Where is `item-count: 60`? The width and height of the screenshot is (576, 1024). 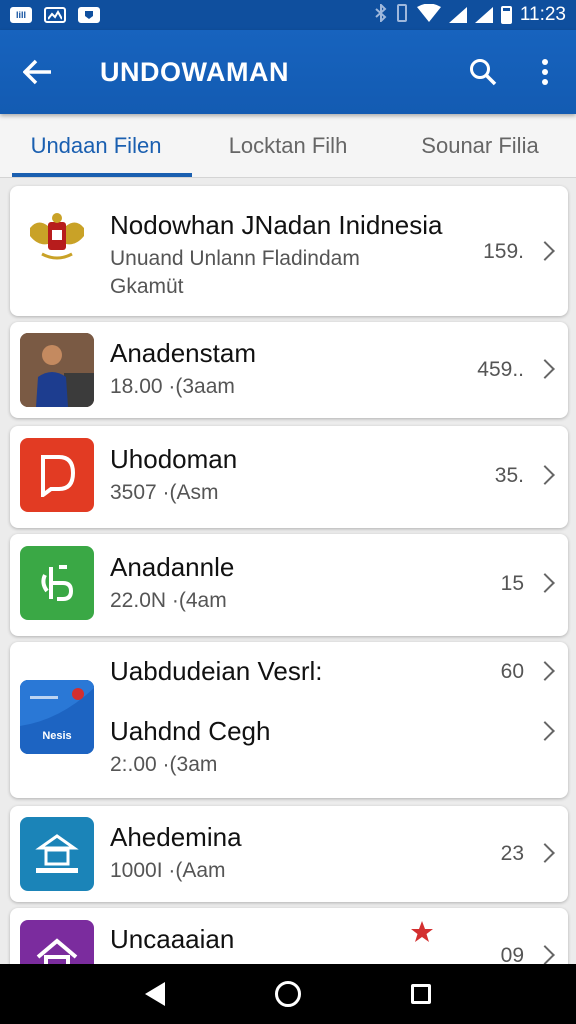 item-count: 60 is located at coordinates (512, 671).